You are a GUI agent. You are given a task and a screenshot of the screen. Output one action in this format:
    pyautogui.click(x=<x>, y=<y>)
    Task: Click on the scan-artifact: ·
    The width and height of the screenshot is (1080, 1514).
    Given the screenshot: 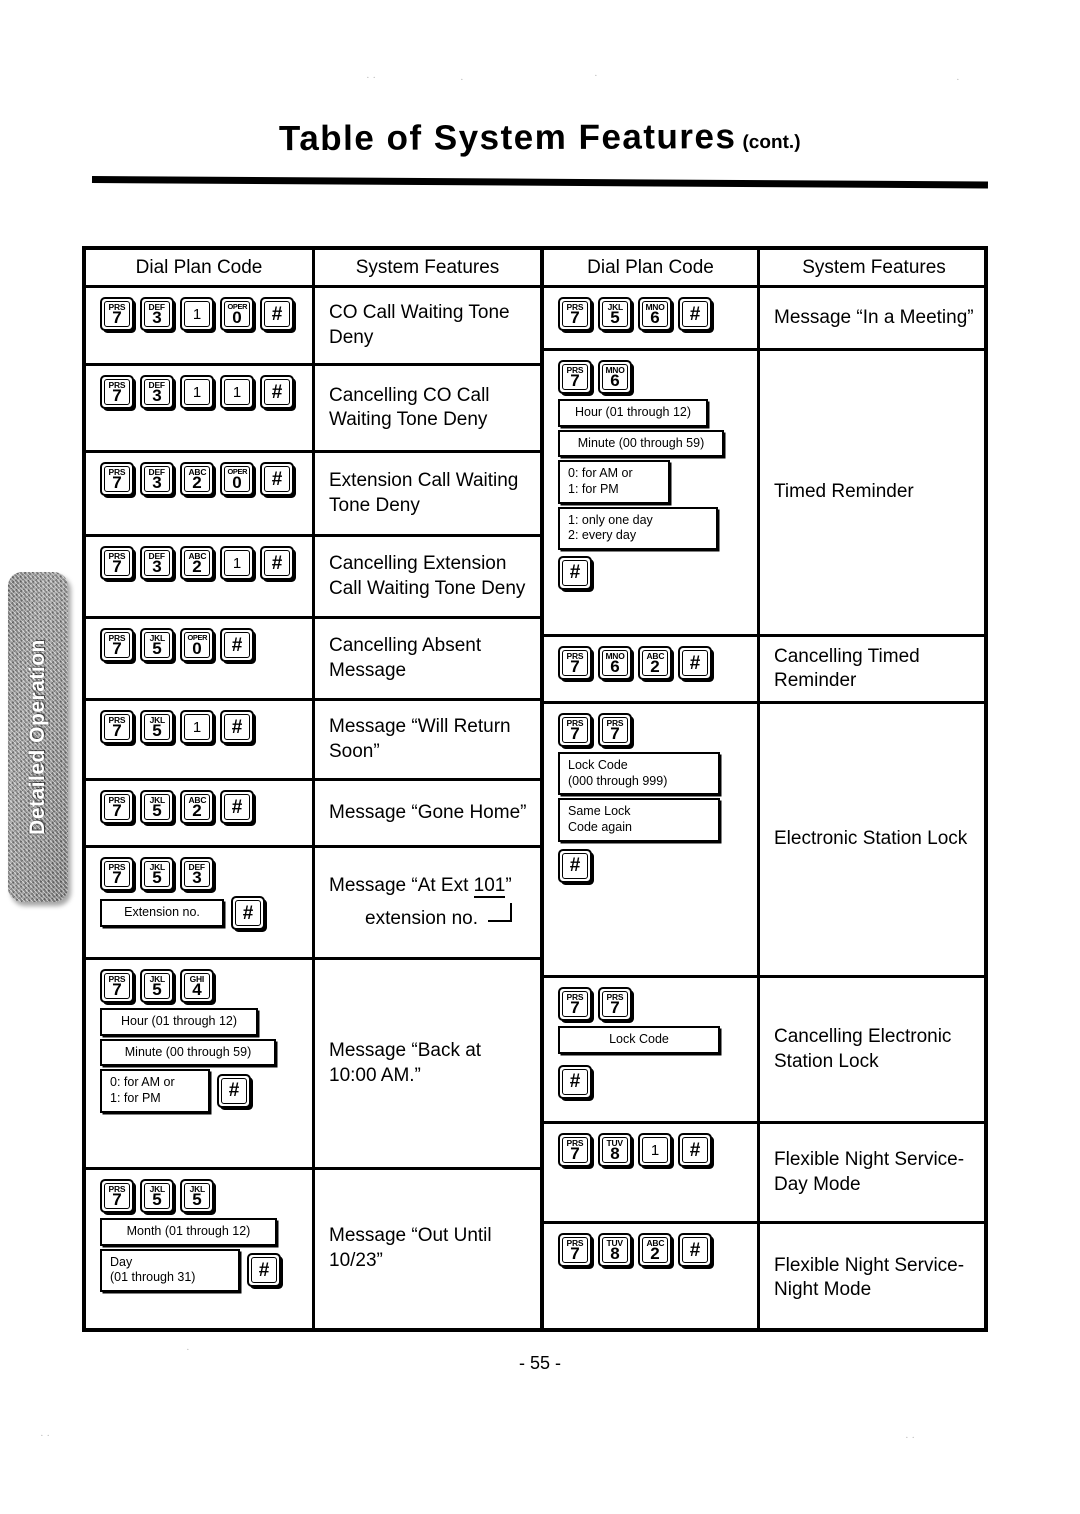 What is the action you would take?
    pyautogui.click(x=596, y=76)
    